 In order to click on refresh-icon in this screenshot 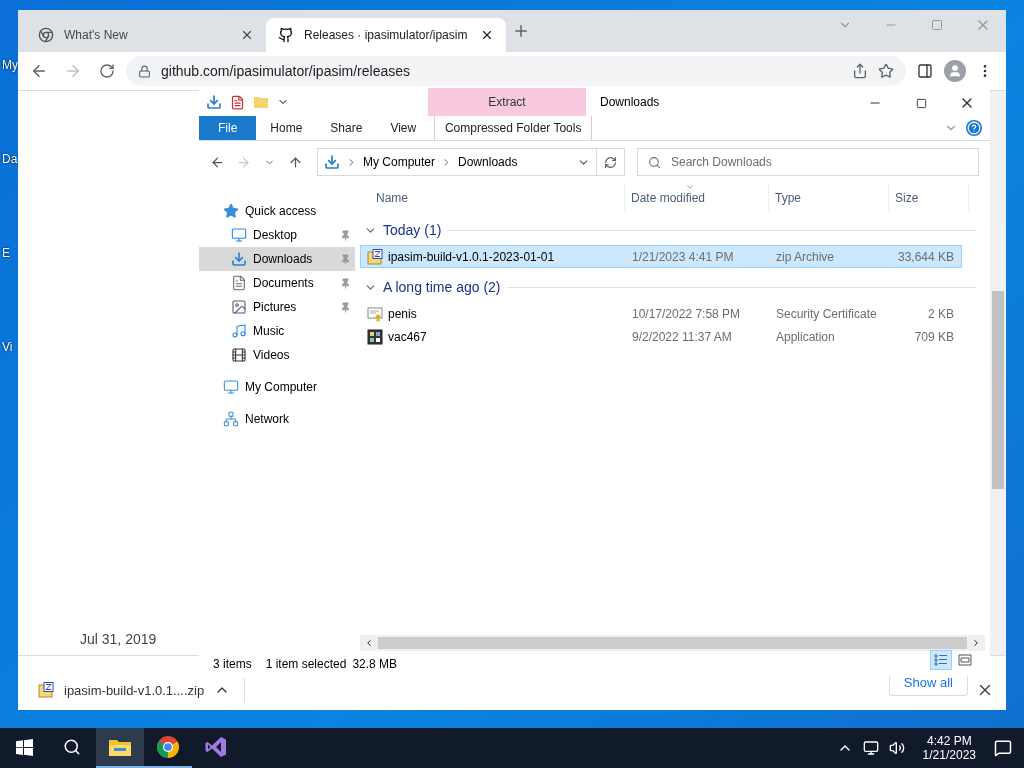, I will do `click(610, 162)`.